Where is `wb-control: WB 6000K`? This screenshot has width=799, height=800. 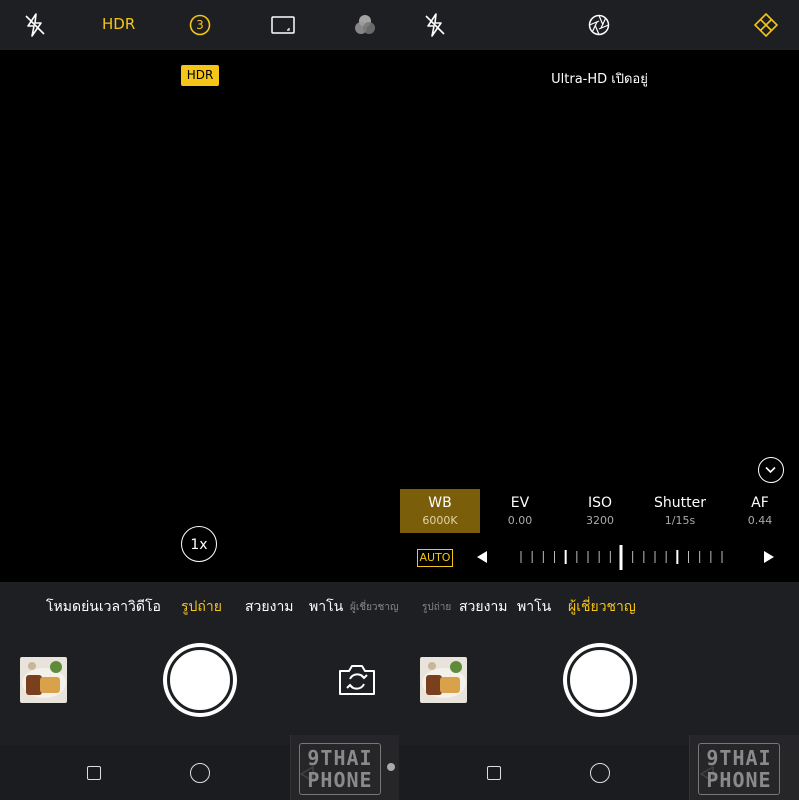
wb-control: WB 6000K is located at coordinates (440, 511).